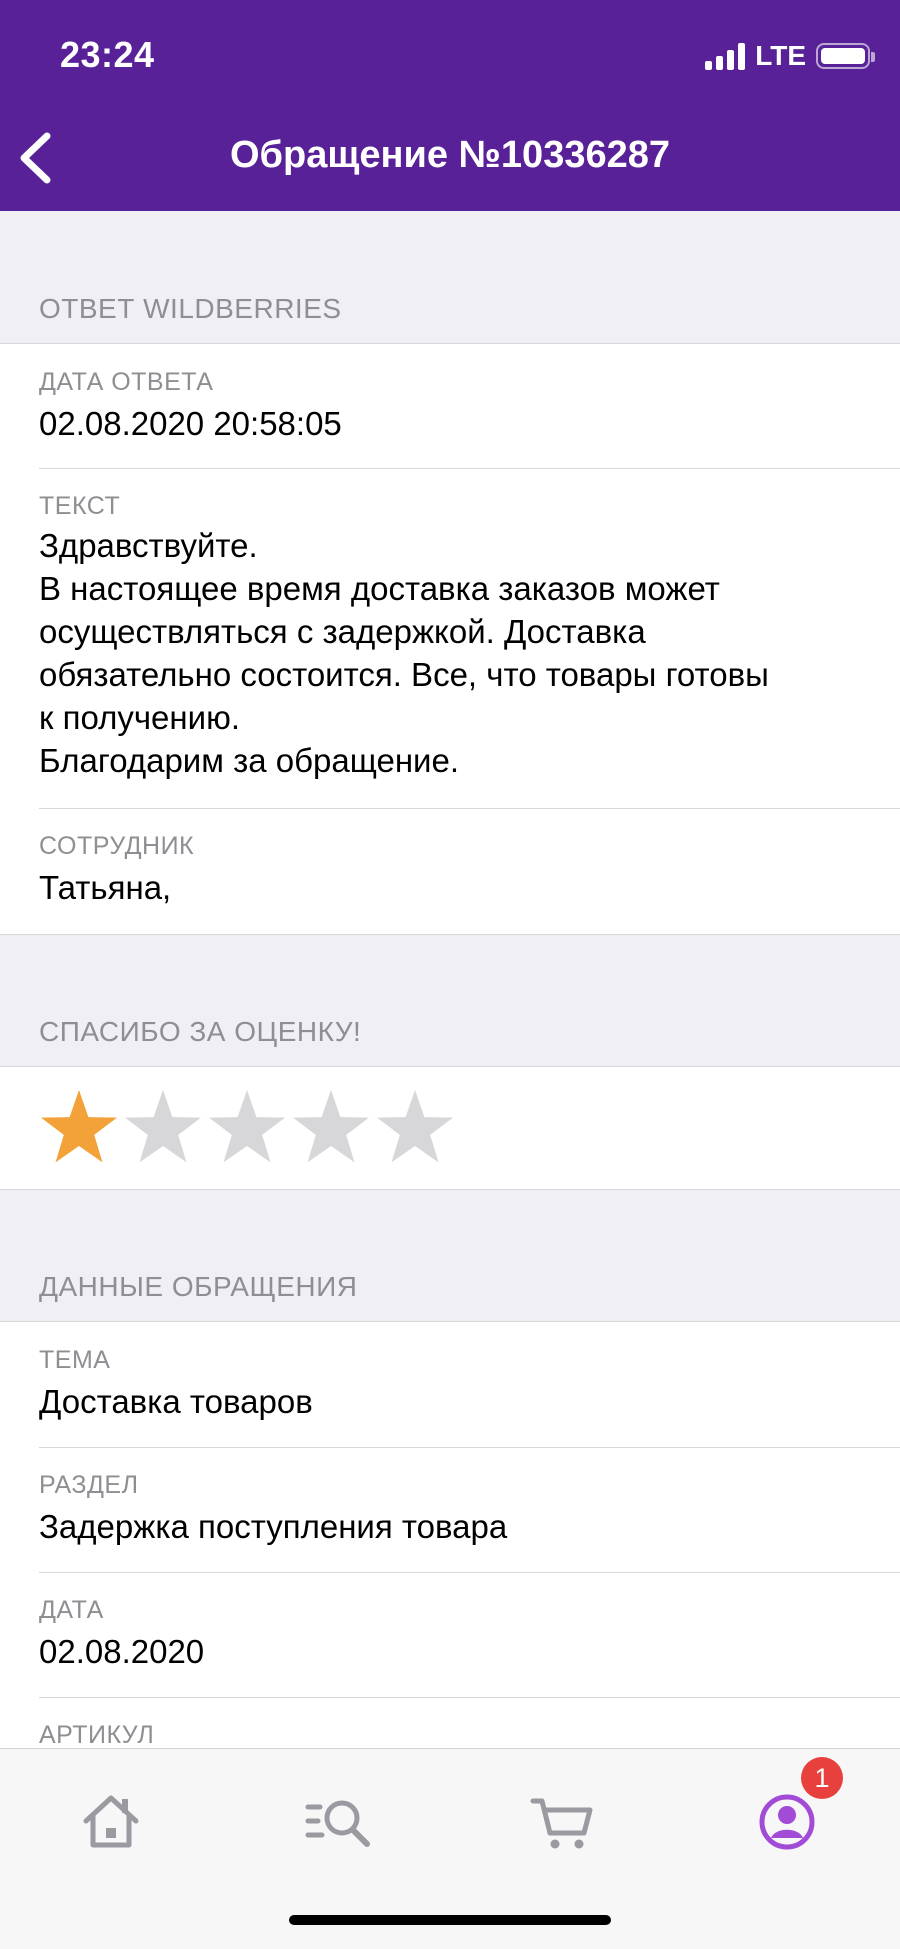 This screenshot has width=900, height=1949. Describe the element at coordinates (139, 717) in the screenshot. I see `answer-text-line: к получению.` at that location.